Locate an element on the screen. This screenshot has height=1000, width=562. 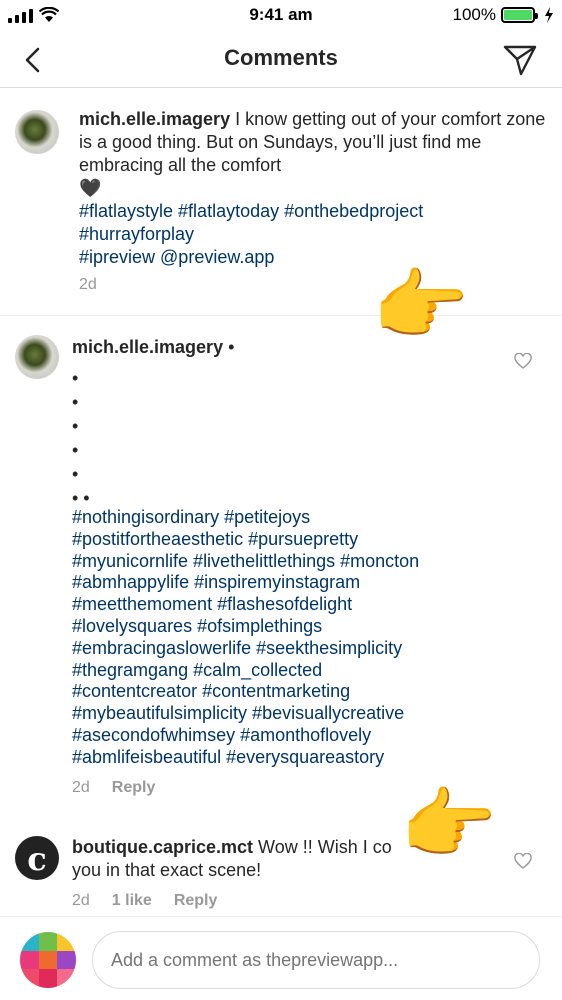
avatar-letter: c is located at coordinates (37, 859).